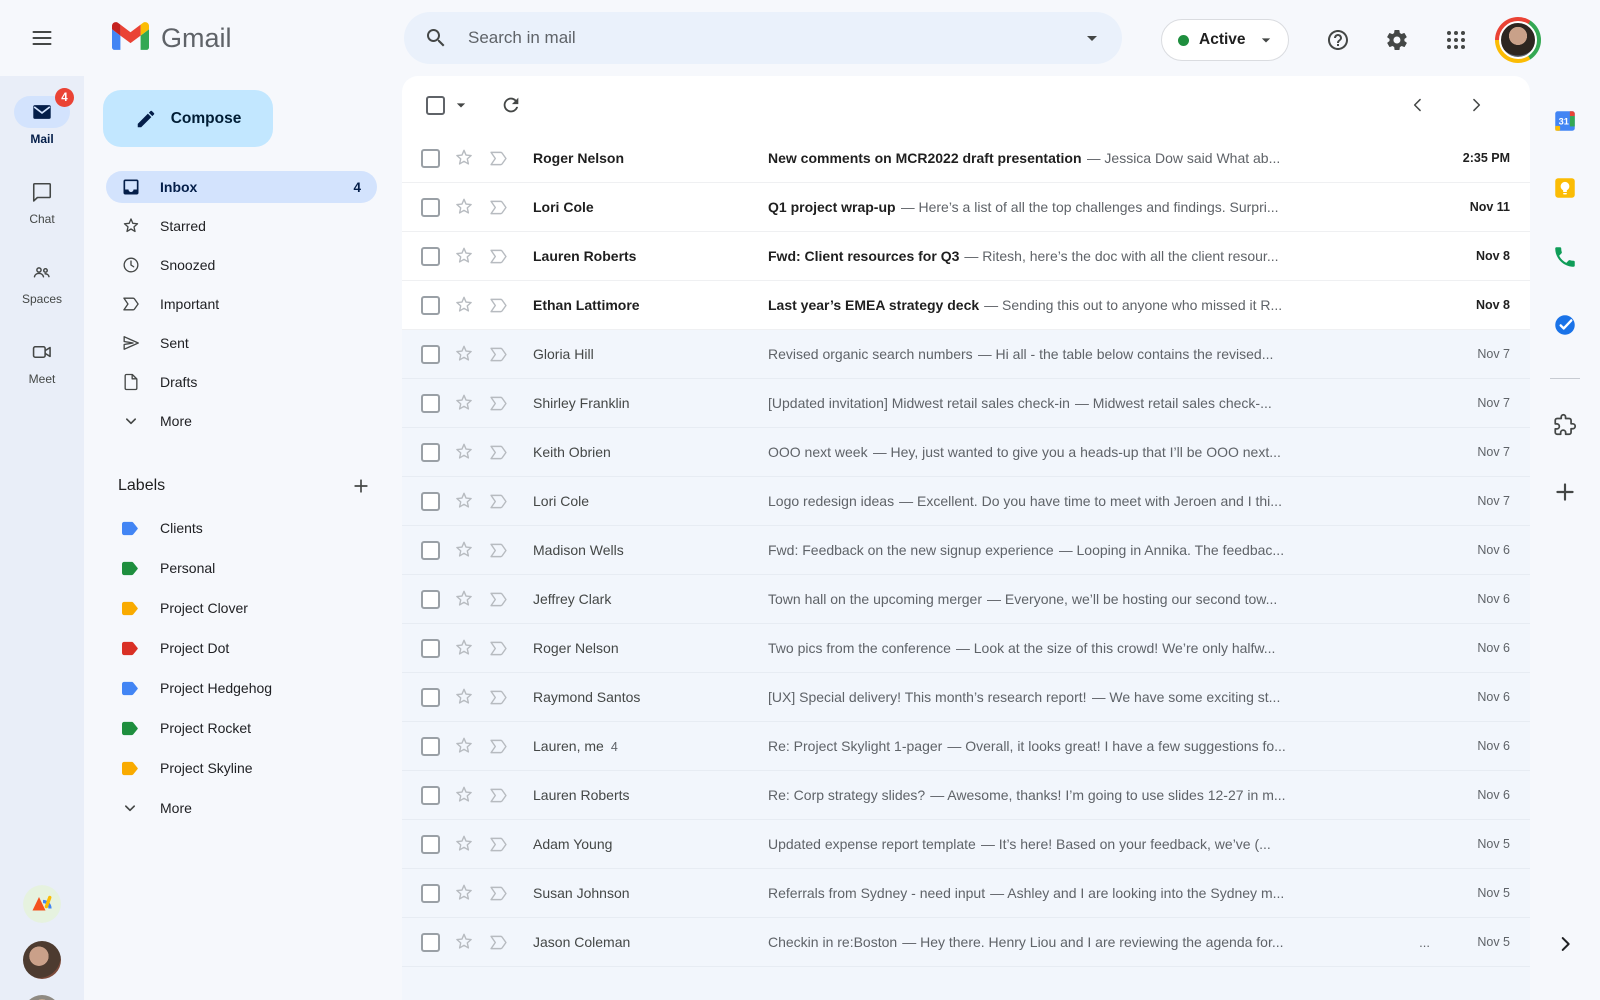 The image size is (1600, 1000). What do you see at coordinates (241, 343) in the screenshot?
I see `nav-item-sent: Sent` at bounding box center [241, 343].